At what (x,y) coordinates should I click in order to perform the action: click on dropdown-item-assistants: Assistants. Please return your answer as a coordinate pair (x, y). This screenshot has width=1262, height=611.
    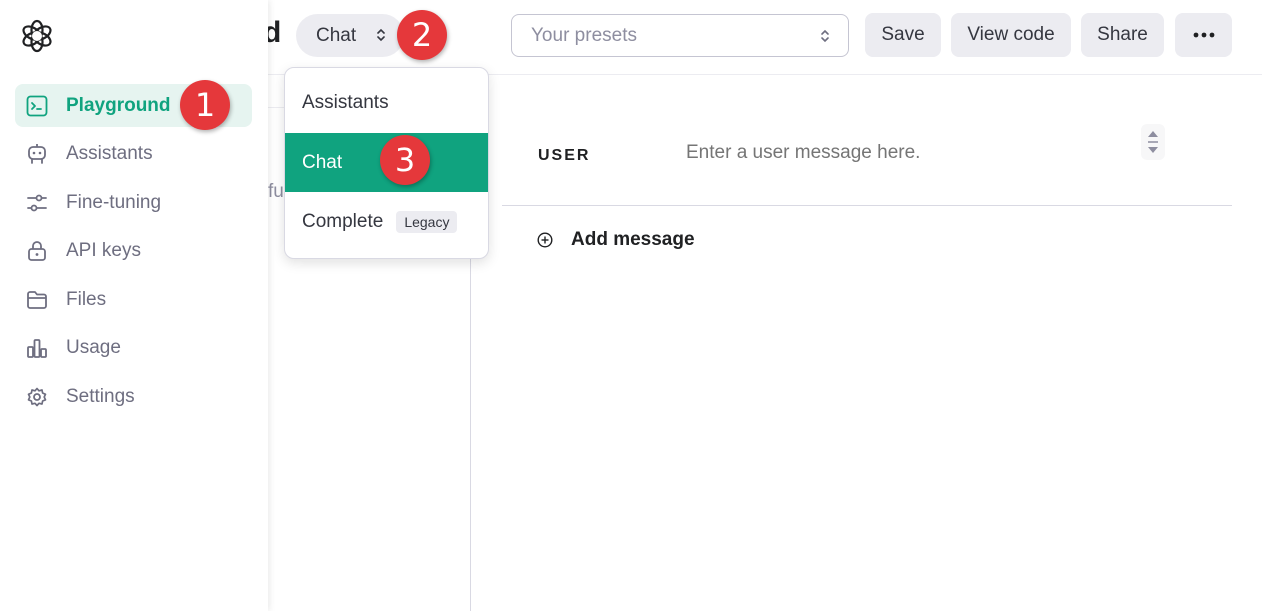
    Looking at the image, I should click on (386, 102).